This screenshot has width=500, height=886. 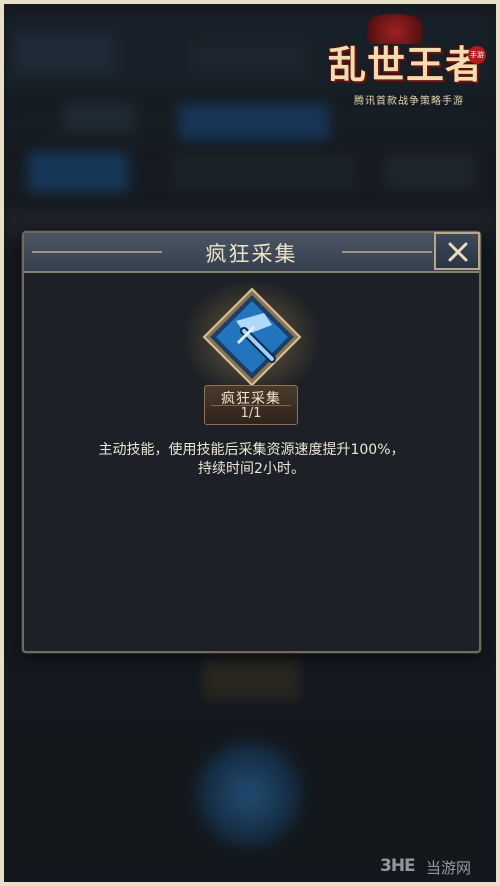 I want to click on skill-count: 1/1, so click(x=251, y=413).